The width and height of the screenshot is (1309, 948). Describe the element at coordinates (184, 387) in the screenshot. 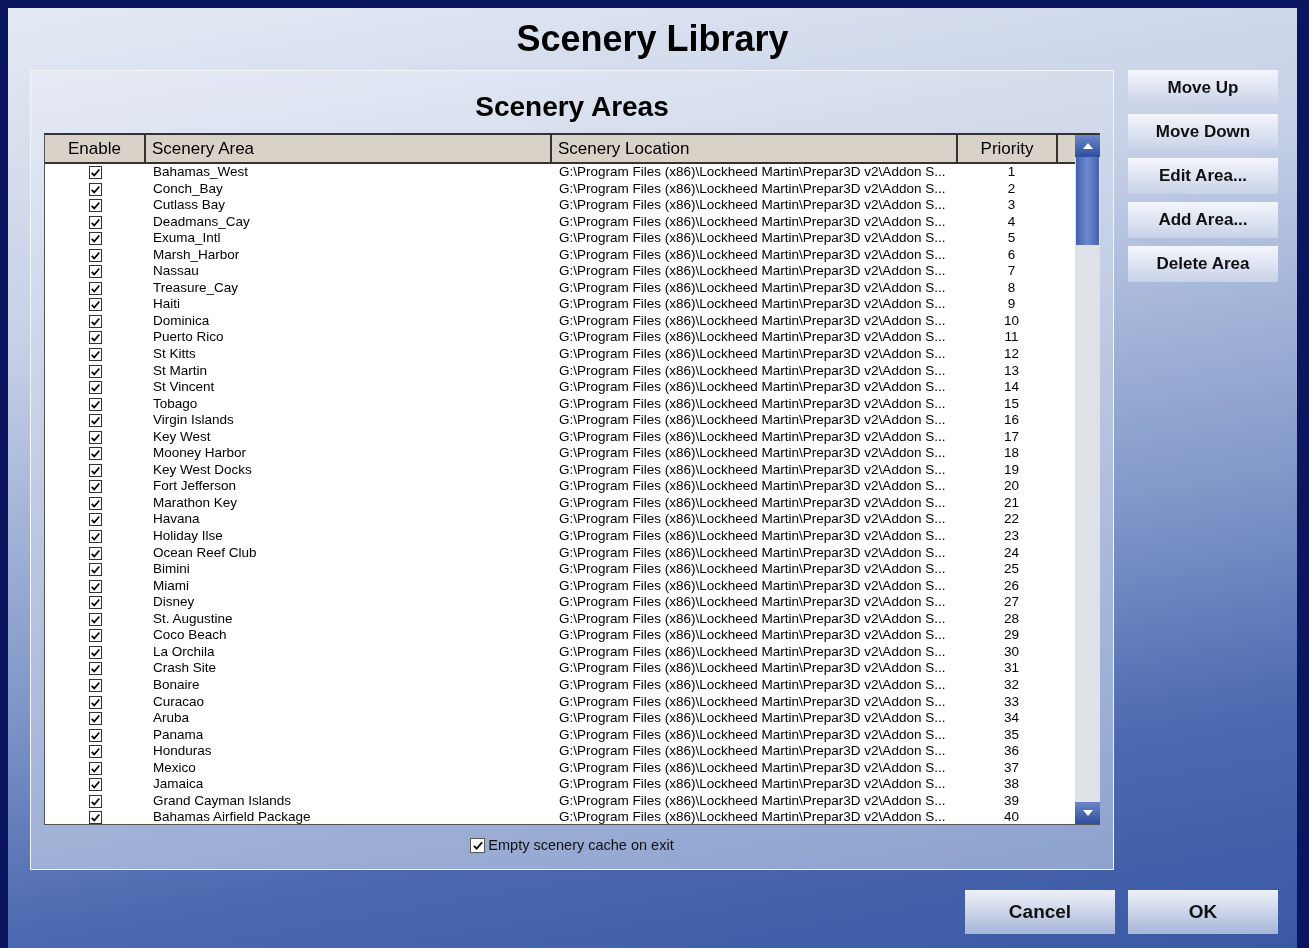

I see `area-name-cell-text: St Vincent` at that location.